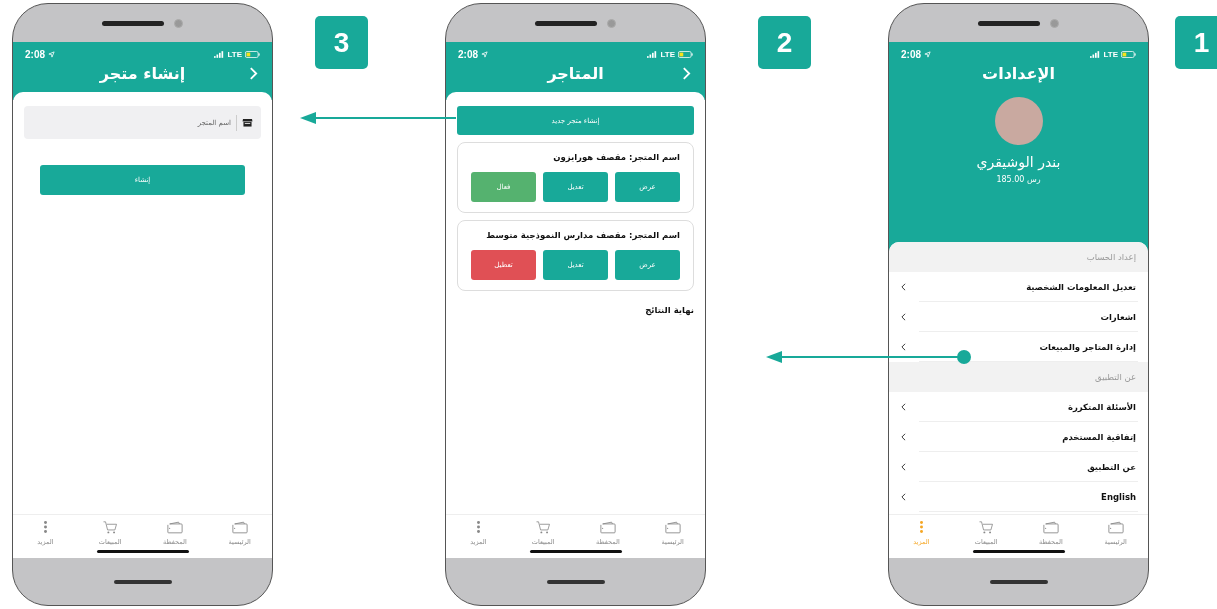 Image resolution: width=1217 pixels, height=609 pixels. Describe the element at coordinates (1018, 437) in the screenshot. I see `settings-item: إتفاقية المستخدم` at that location.